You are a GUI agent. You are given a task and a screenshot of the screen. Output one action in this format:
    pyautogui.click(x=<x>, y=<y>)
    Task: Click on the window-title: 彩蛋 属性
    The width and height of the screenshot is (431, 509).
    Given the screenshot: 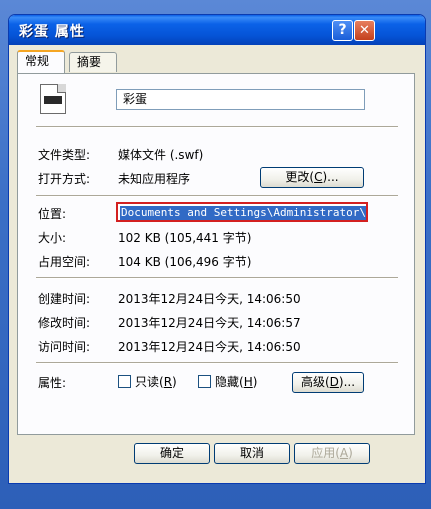 What is the action you would take?
    pyautogui.click(x=52, y=32)
    